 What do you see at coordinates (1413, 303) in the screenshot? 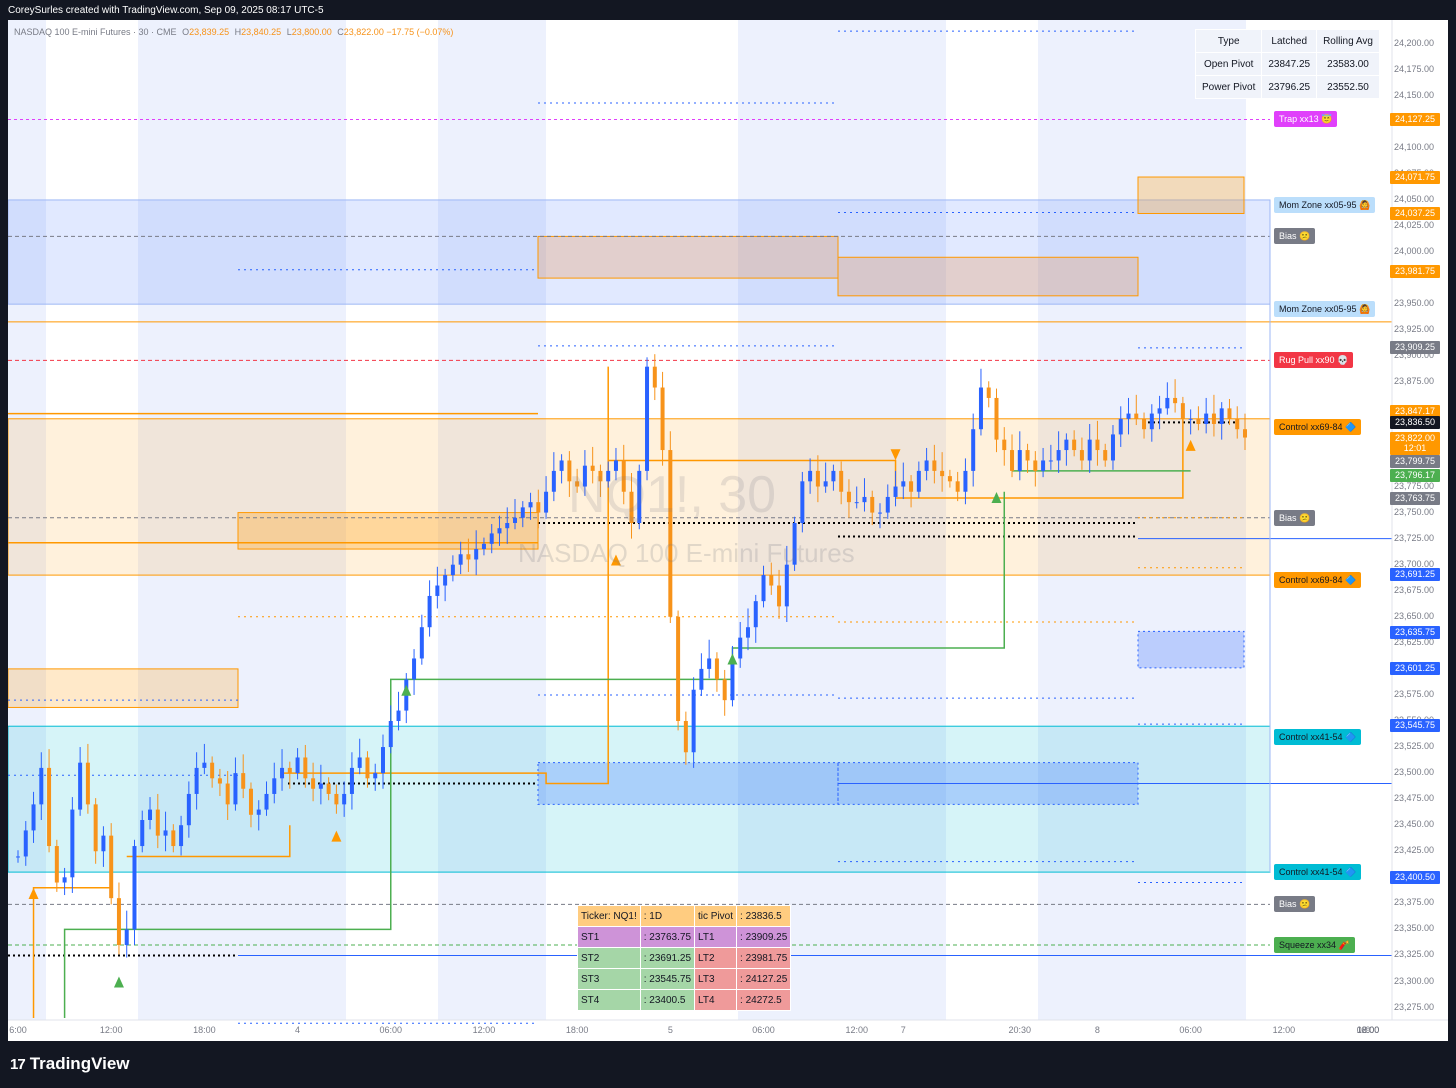
I see `price-axis-tick: 23,950.00` at bounding box center [1413, 303].